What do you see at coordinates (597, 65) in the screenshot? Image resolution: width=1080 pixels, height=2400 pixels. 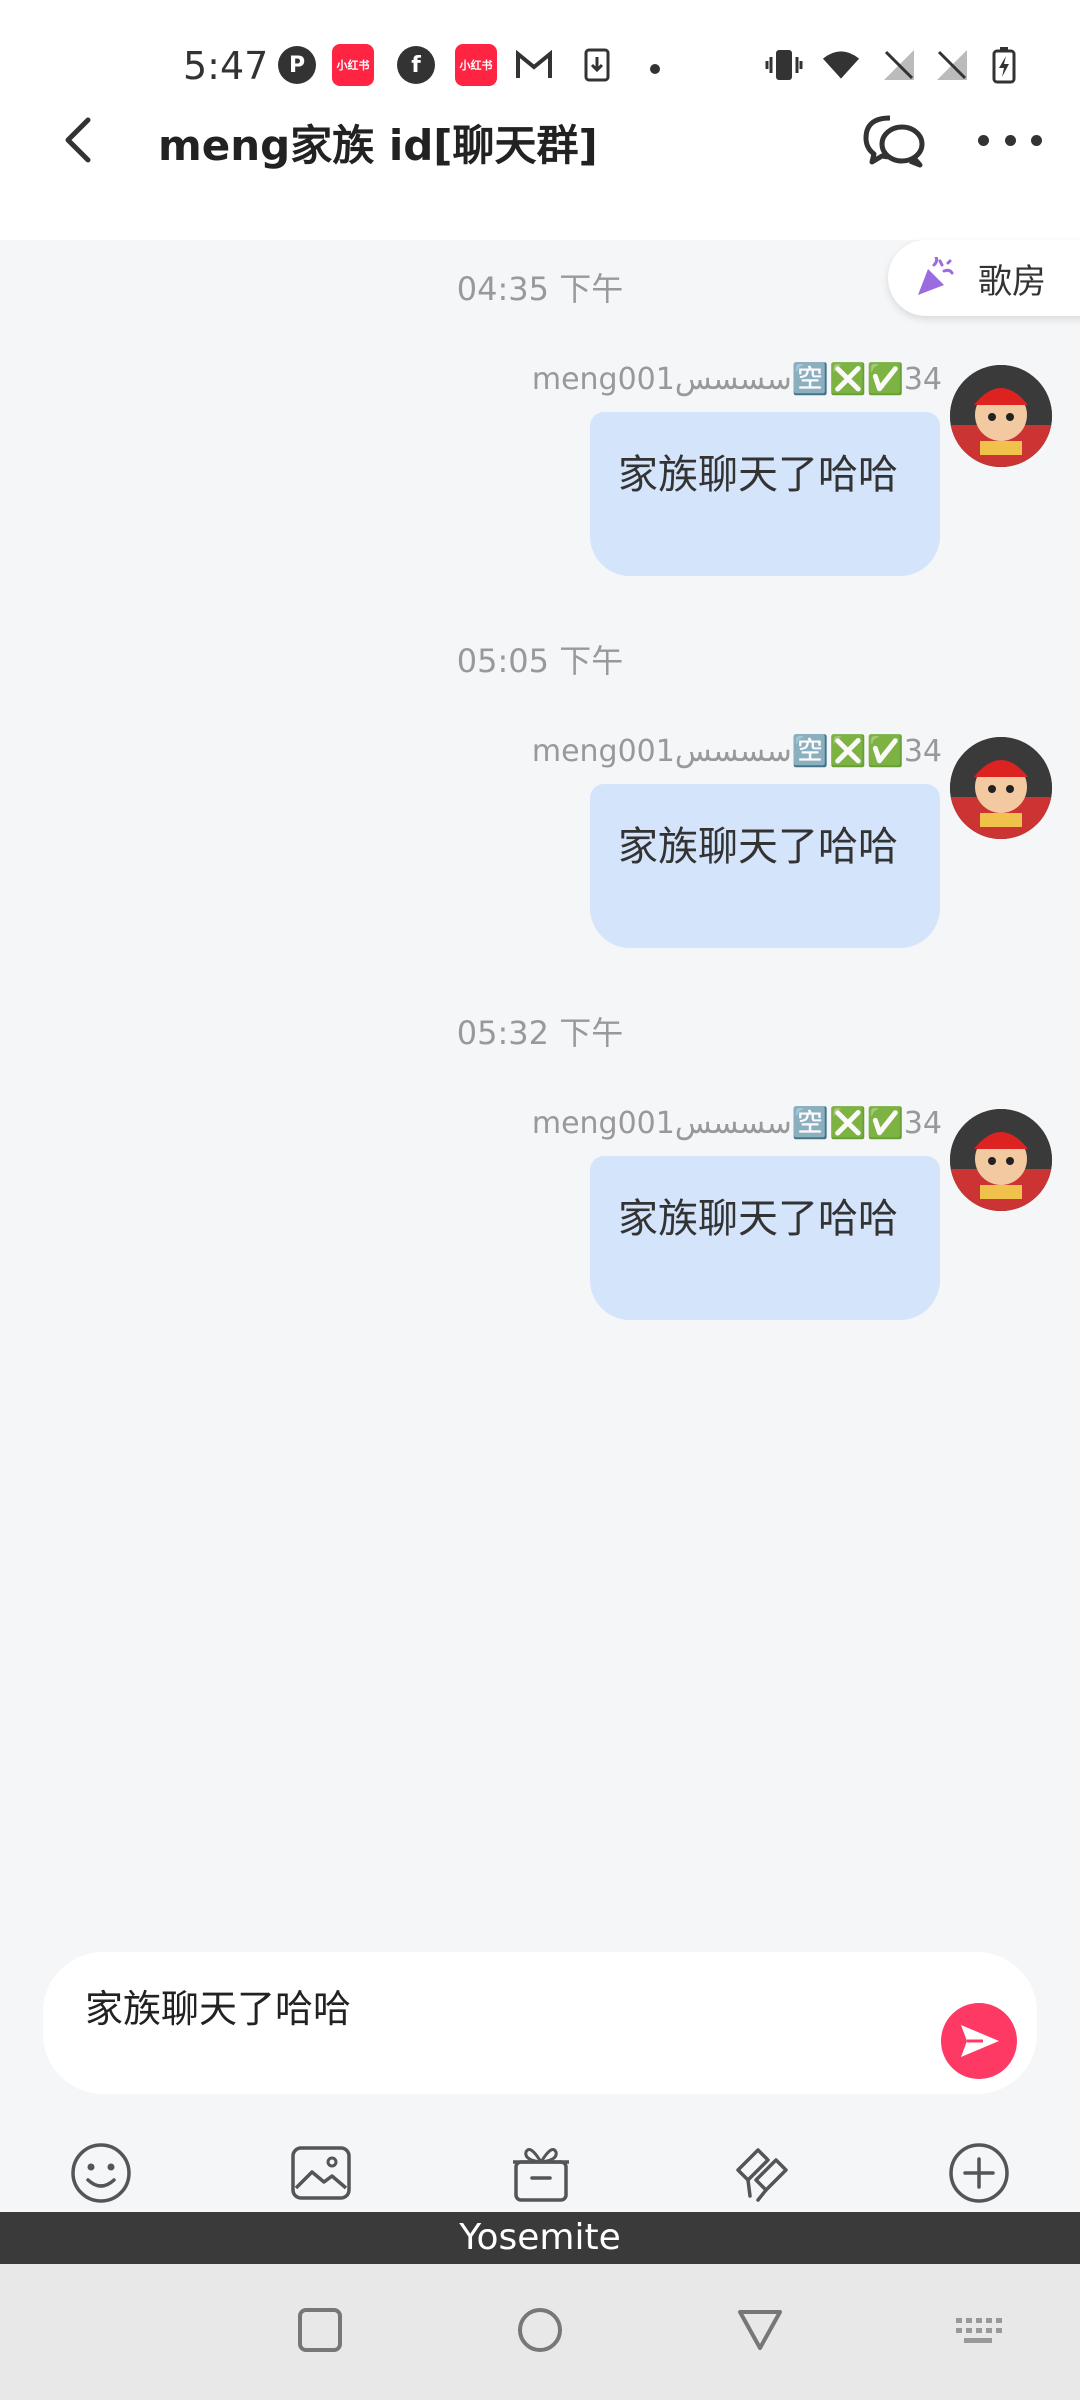 I see `download-icon` at bounding box center [597, 65].